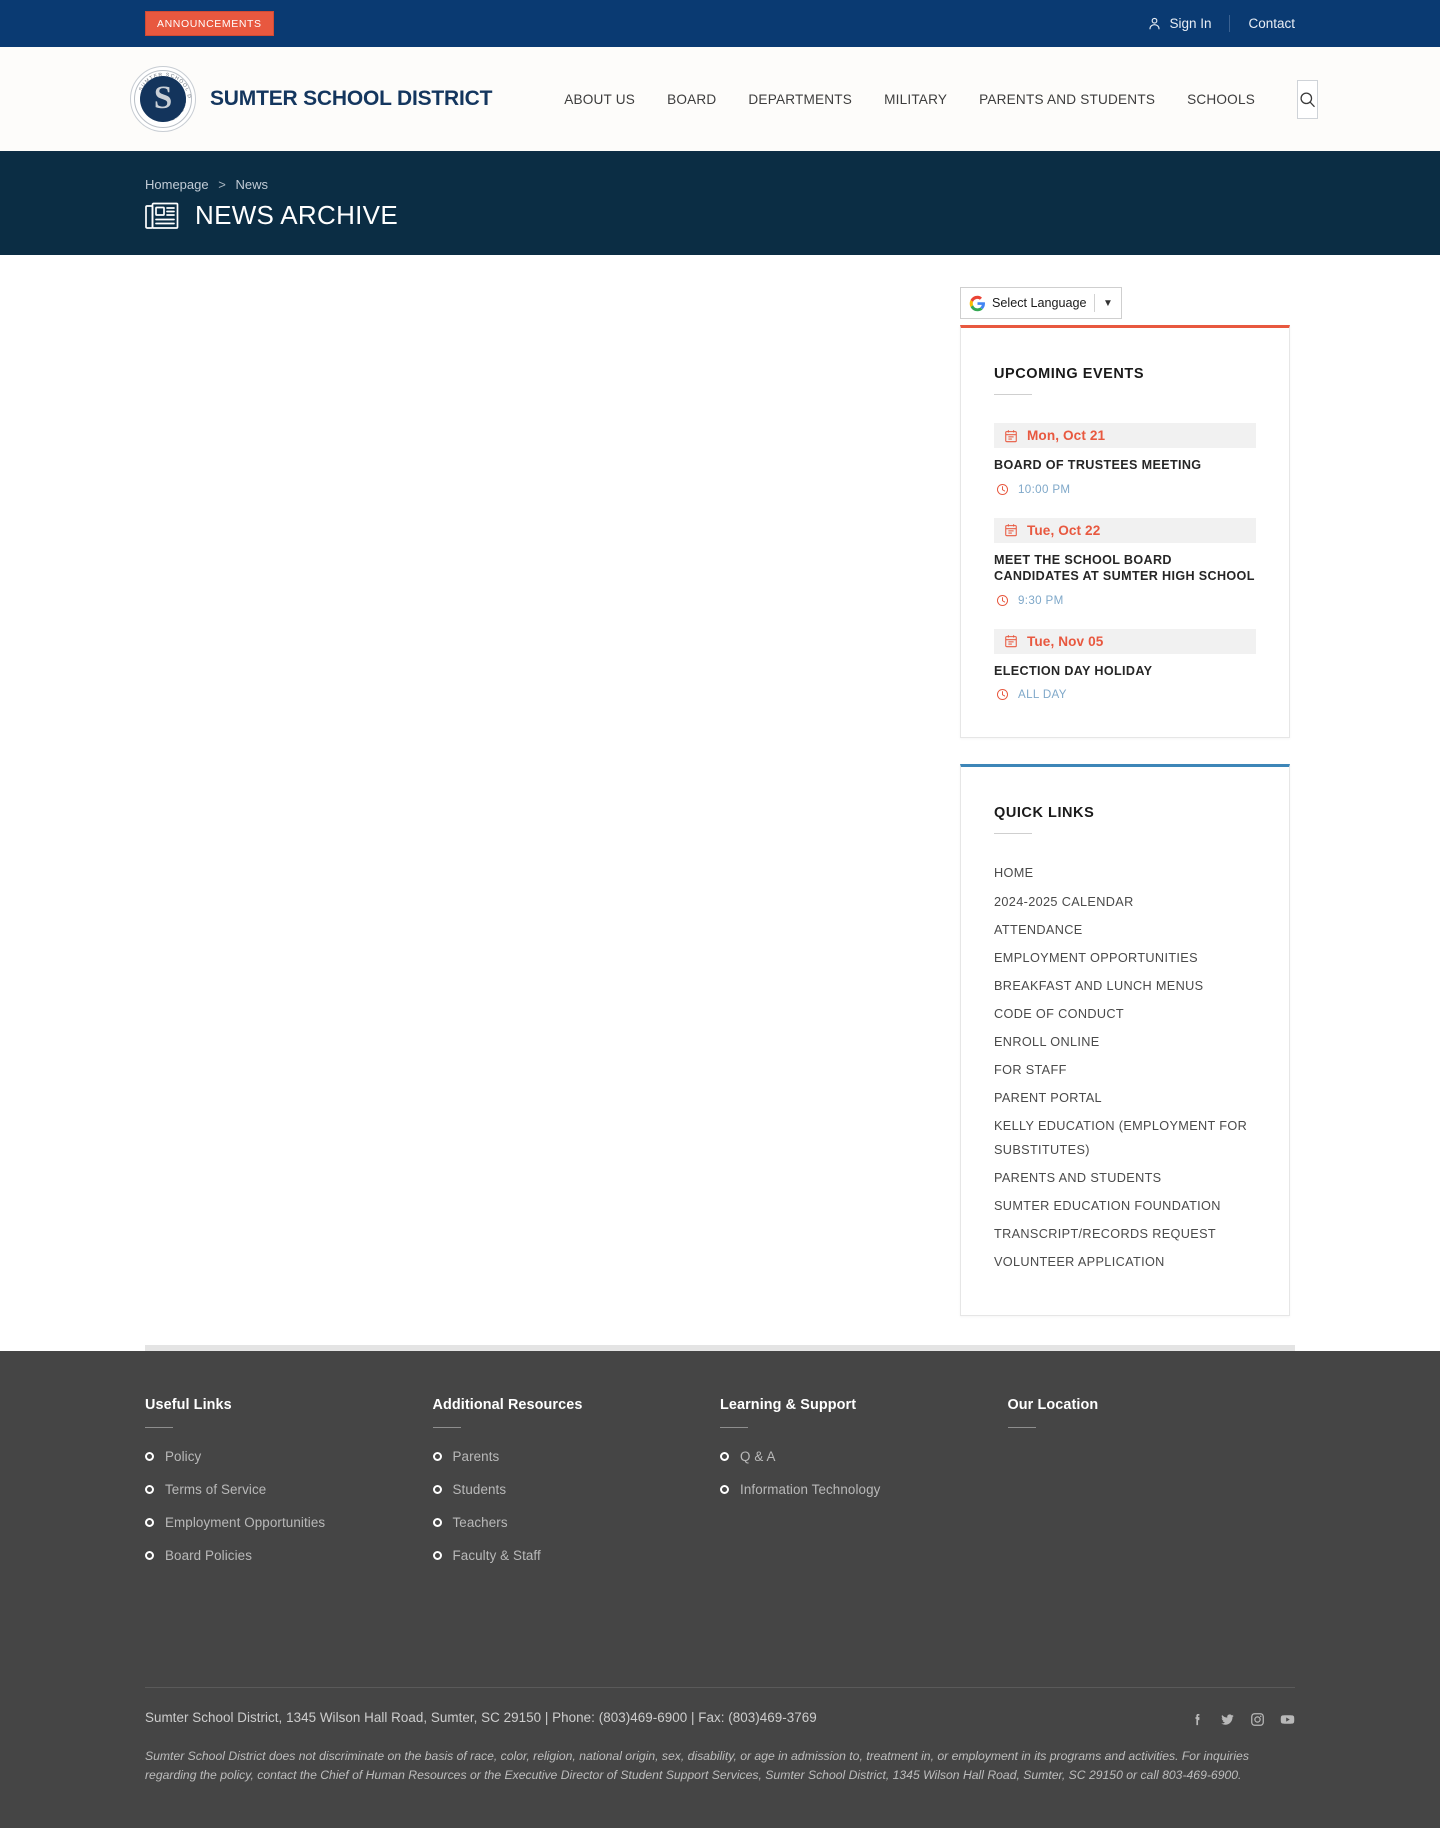  What do you see at coordinates (1125, 466) in the screenshot?
I see `event-title-link: BOARD OF TRUSTEES MEETING` at bounding box center [1125, 466].